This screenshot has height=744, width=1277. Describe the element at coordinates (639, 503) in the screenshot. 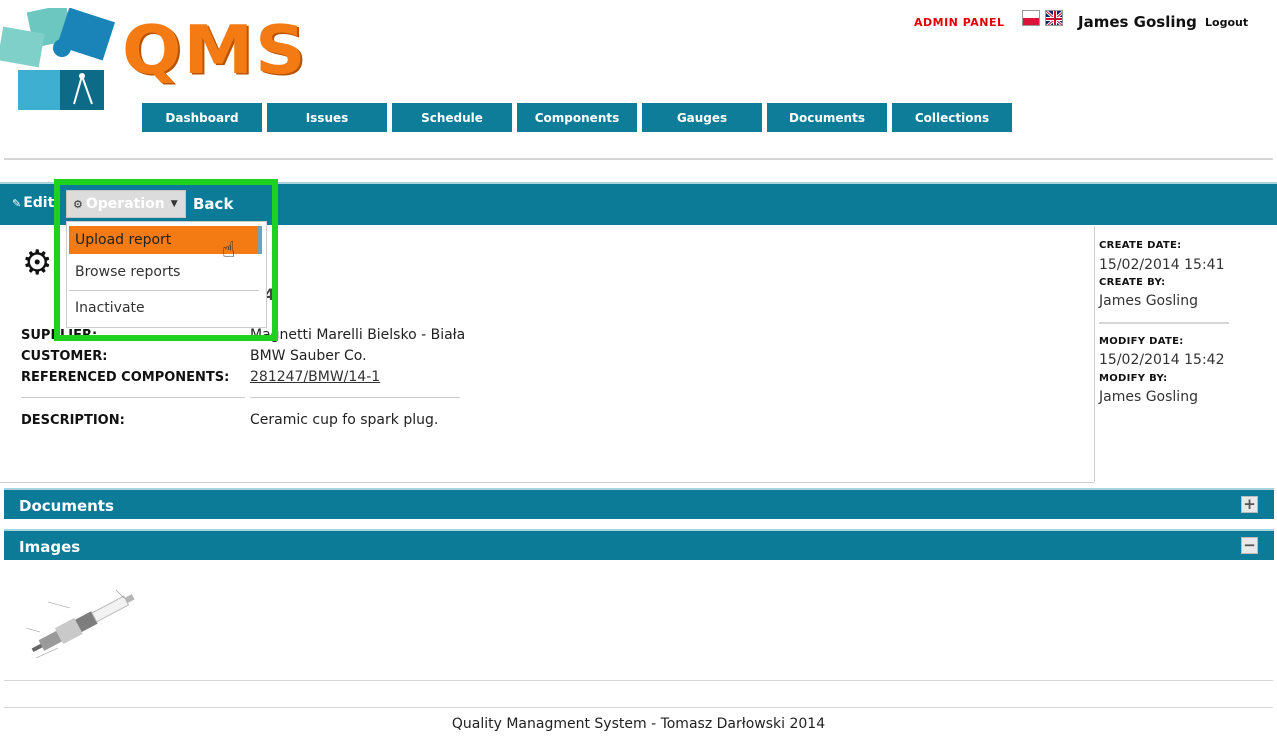

I see `documents-section-header: Documents +` at that location.